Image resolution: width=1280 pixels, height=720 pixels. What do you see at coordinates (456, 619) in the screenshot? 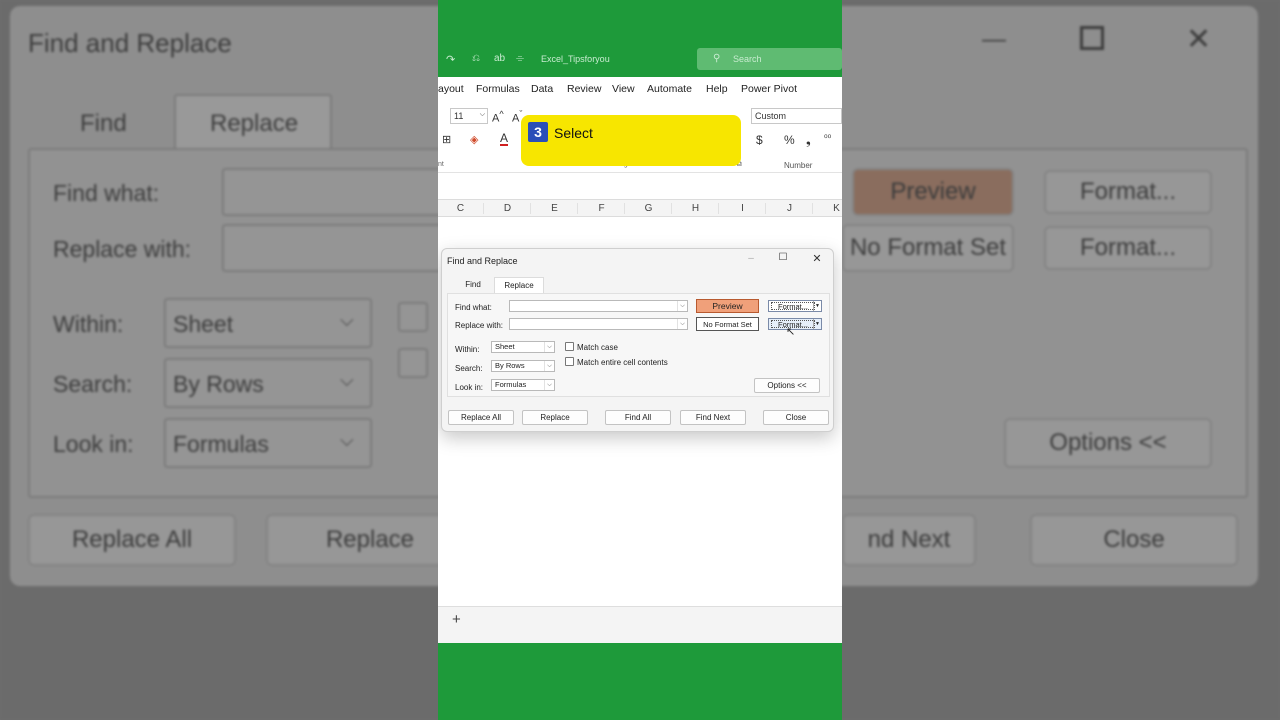
I see `add-sheet-icon: +` at bounding box center [456, 619].